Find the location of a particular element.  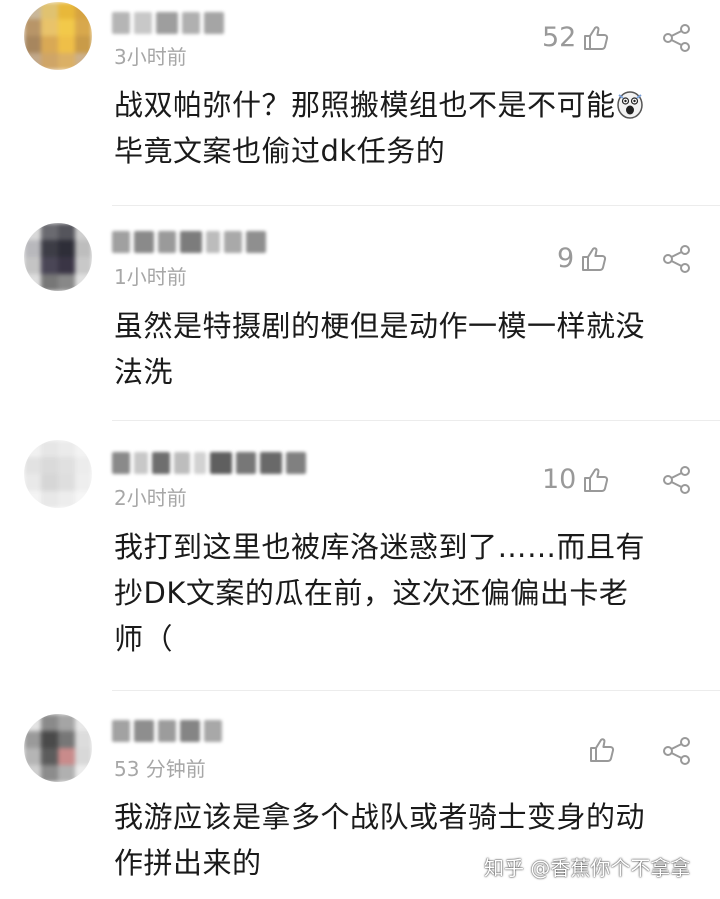

comment-text-line: 作拼出来的 is located at coordinates (188, 863).